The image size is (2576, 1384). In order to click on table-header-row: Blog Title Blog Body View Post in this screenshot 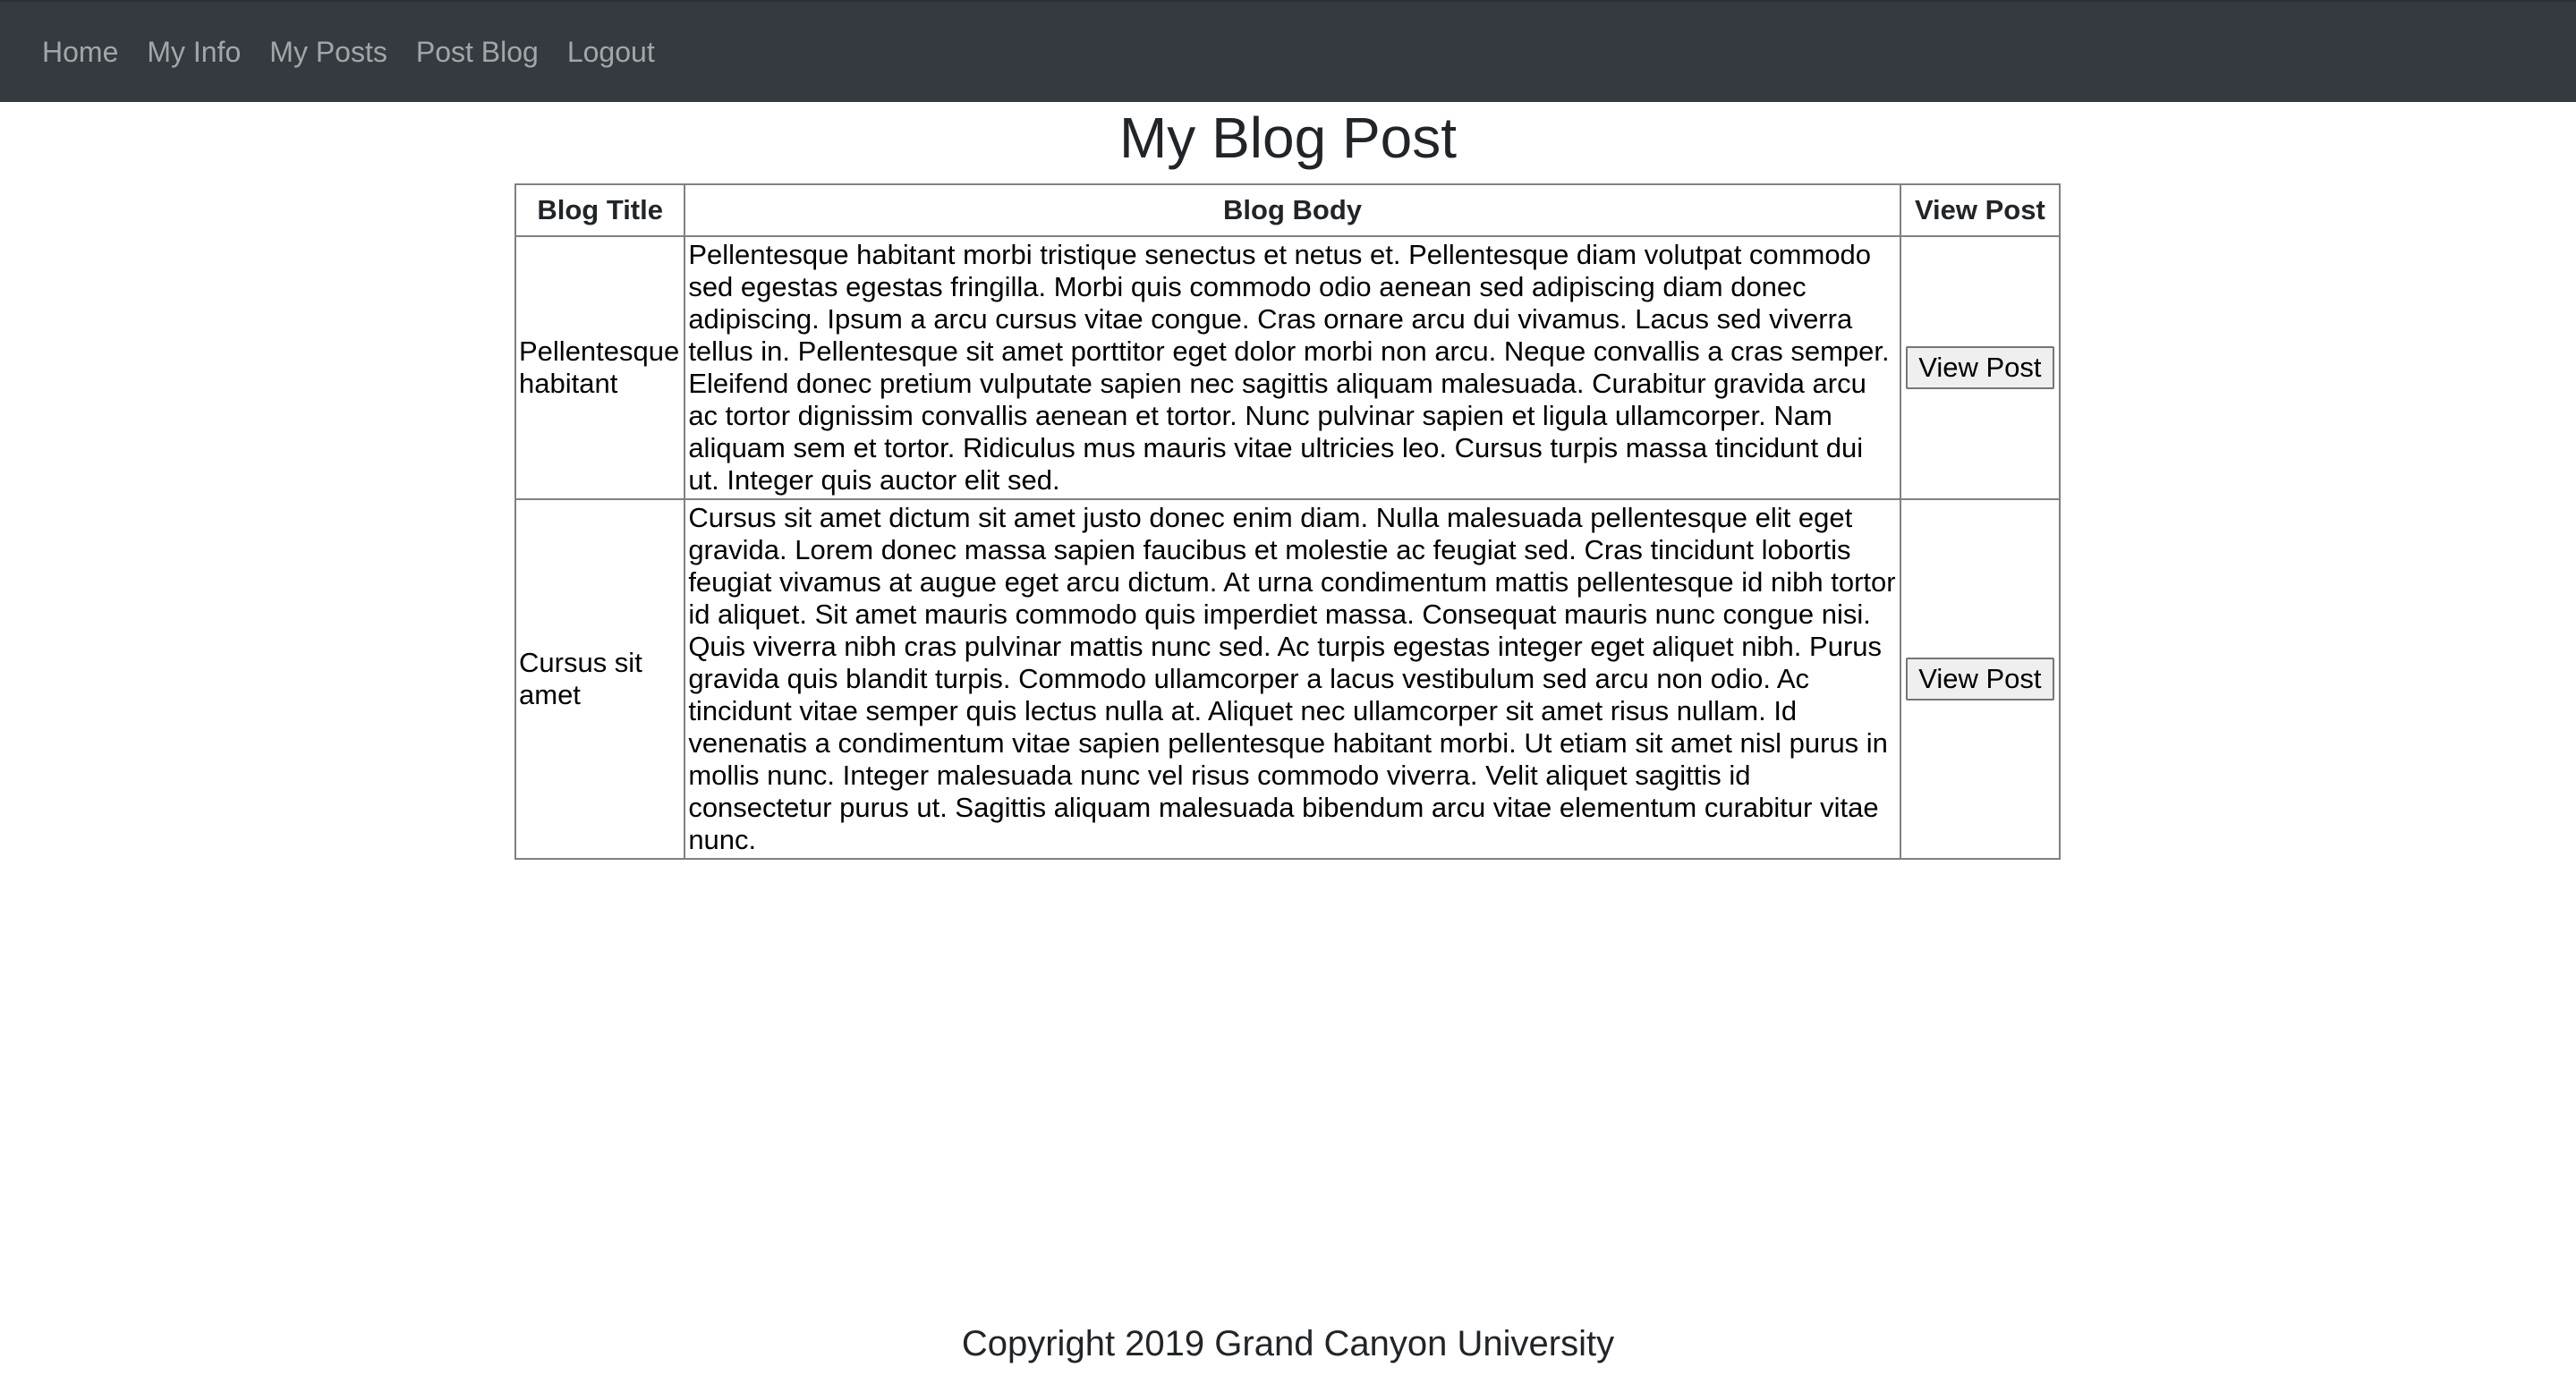, I will do `click(1288, 210)`.